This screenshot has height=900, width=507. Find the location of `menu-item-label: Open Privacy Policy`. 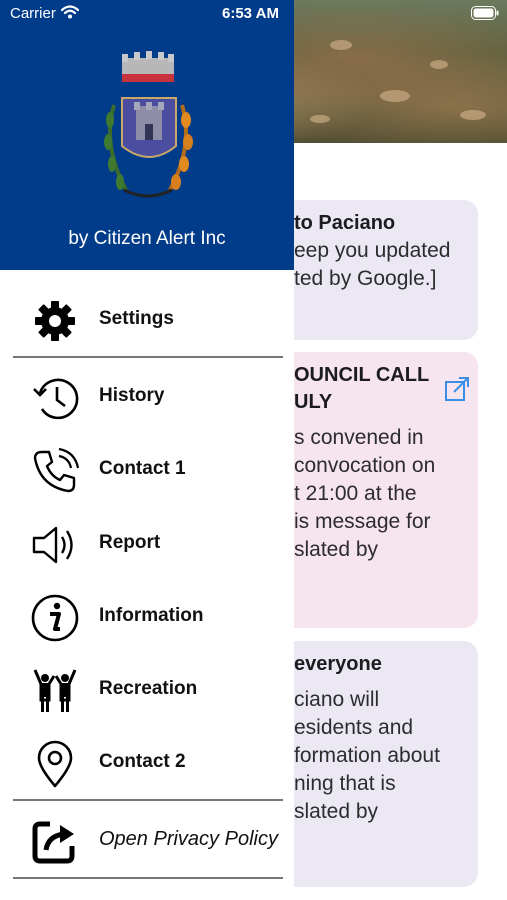

menu-item-label: Open Privacy Policy is located at coordinates (188, 839).